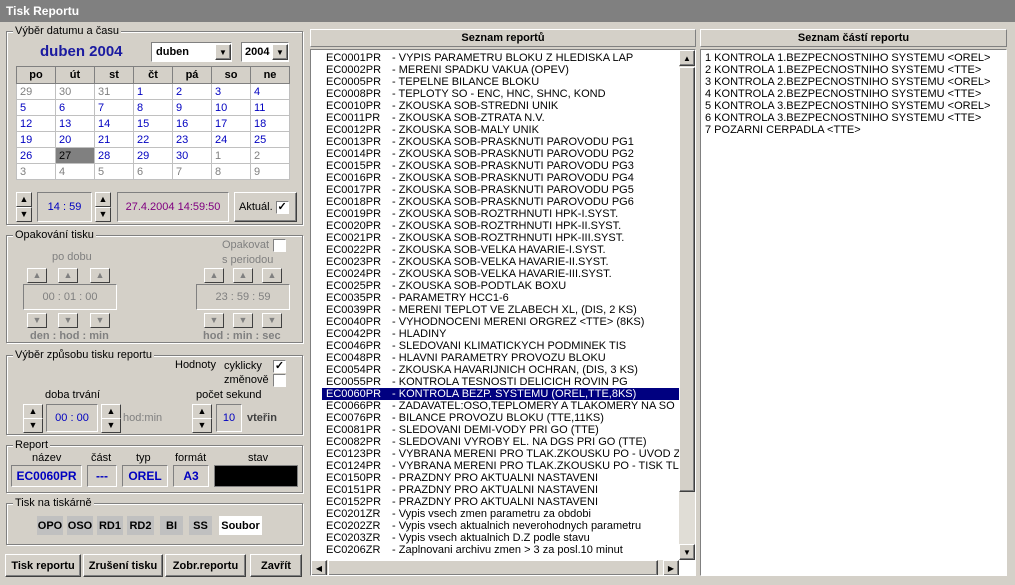 Image resolution: width=1015 pixels, height=585 pixels. I want to click on sekund-up-icon: ▲, so click(202, 411).